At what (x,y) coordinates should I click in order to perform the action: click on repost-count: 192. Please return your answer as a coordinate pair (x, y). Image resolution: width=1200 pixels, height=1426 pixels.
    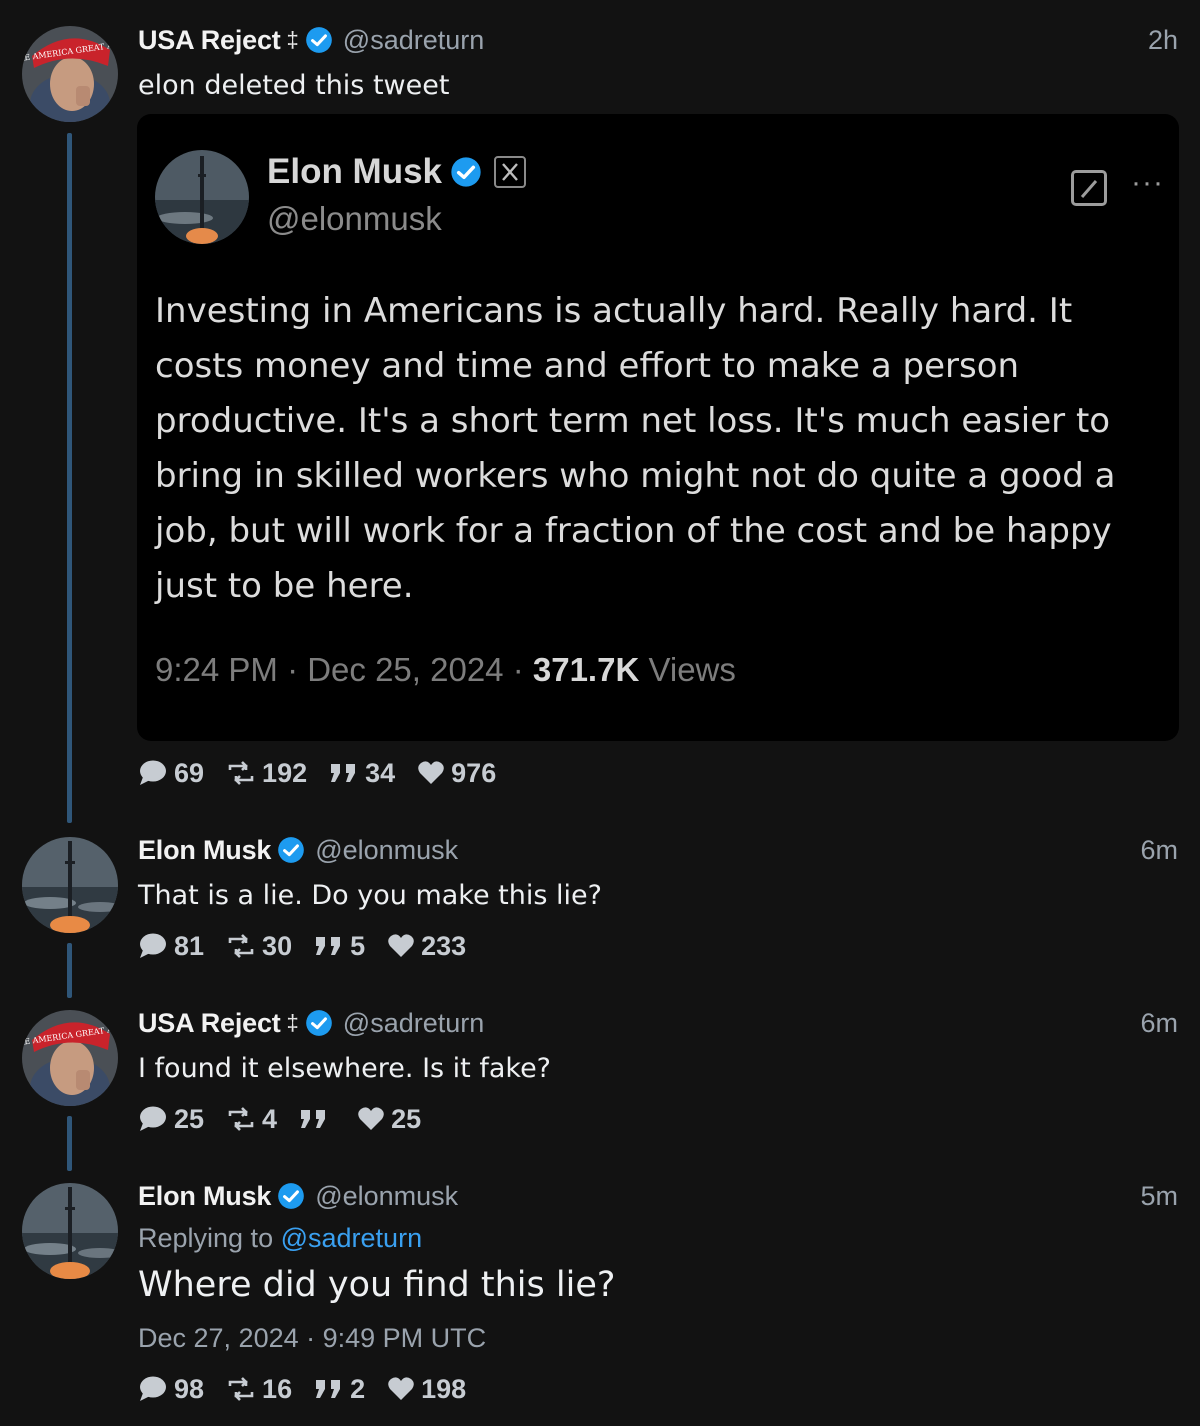
    Looking at the image, I should click on (285, 772).